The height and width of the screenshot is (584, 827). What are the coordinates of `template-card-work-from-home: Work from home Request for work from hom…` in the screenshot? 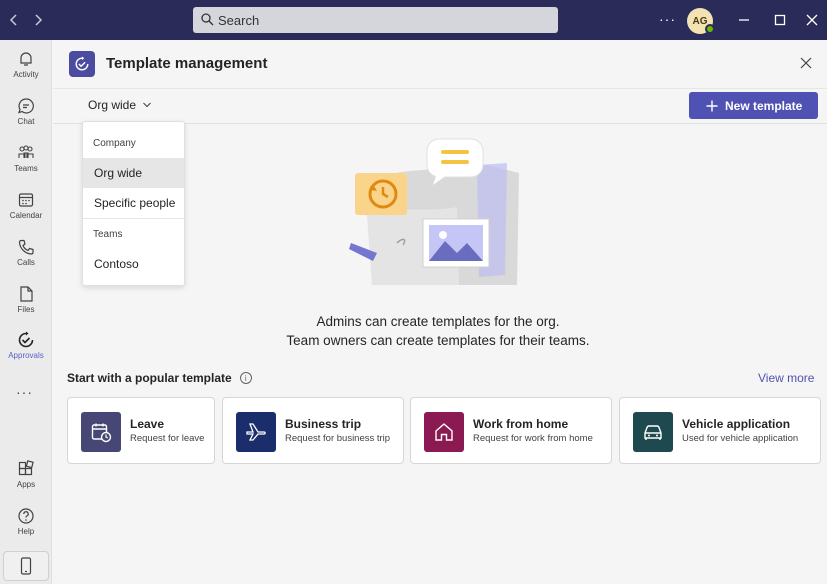 It's located at (511, 430).